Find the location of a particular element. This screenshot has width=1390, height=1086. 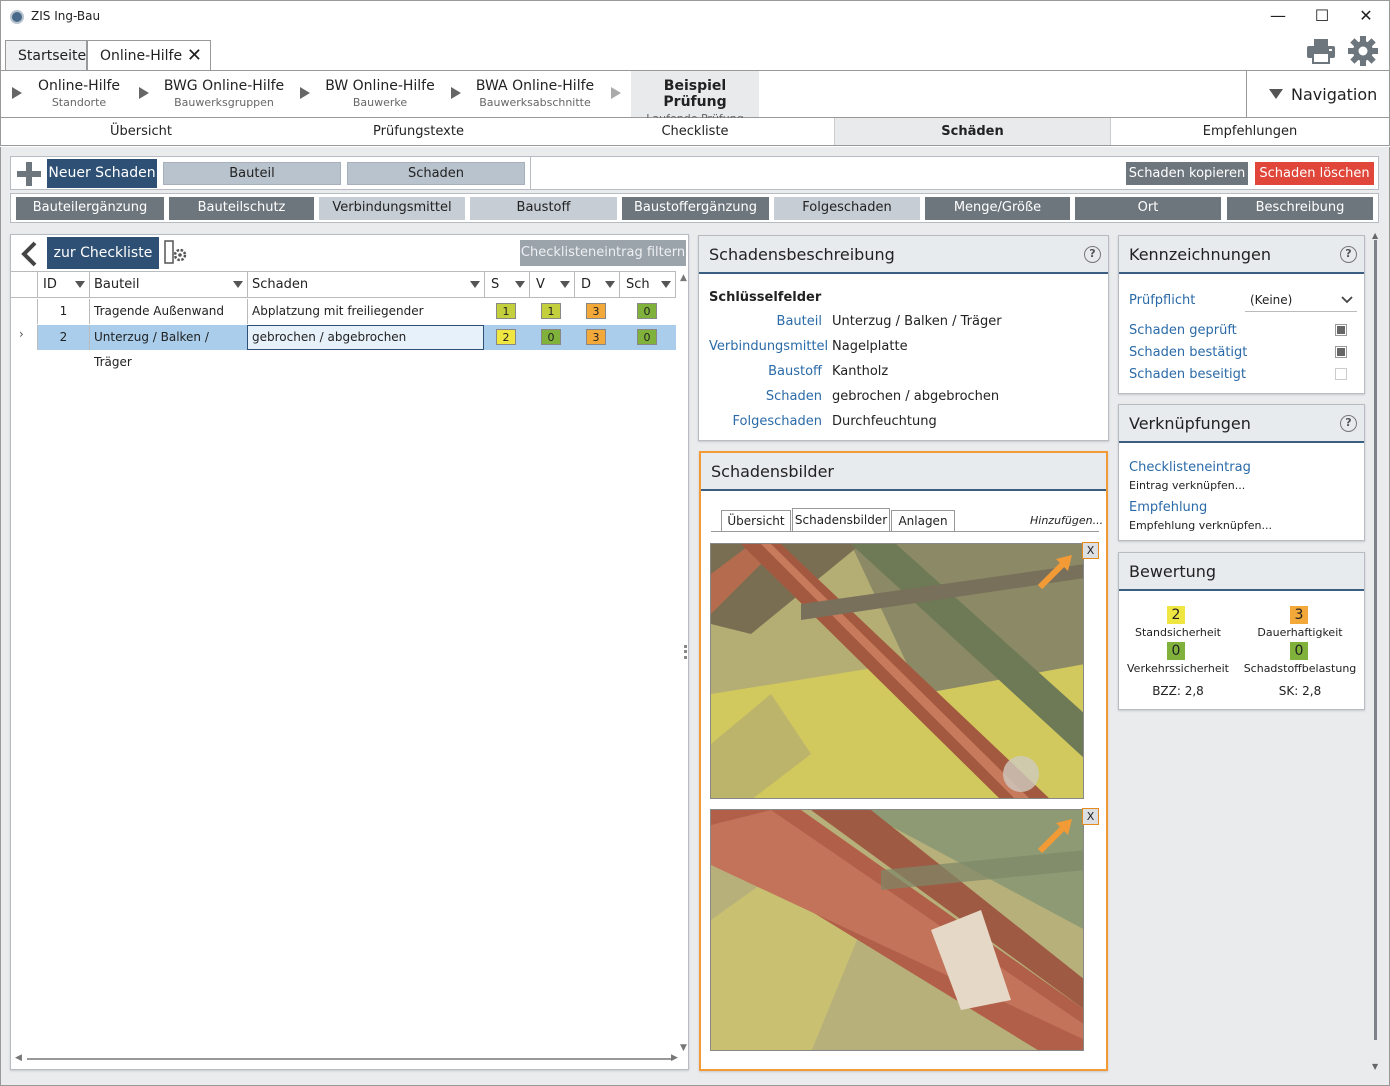

close-window-button: ✕ is located at coordinates (1366, 17).